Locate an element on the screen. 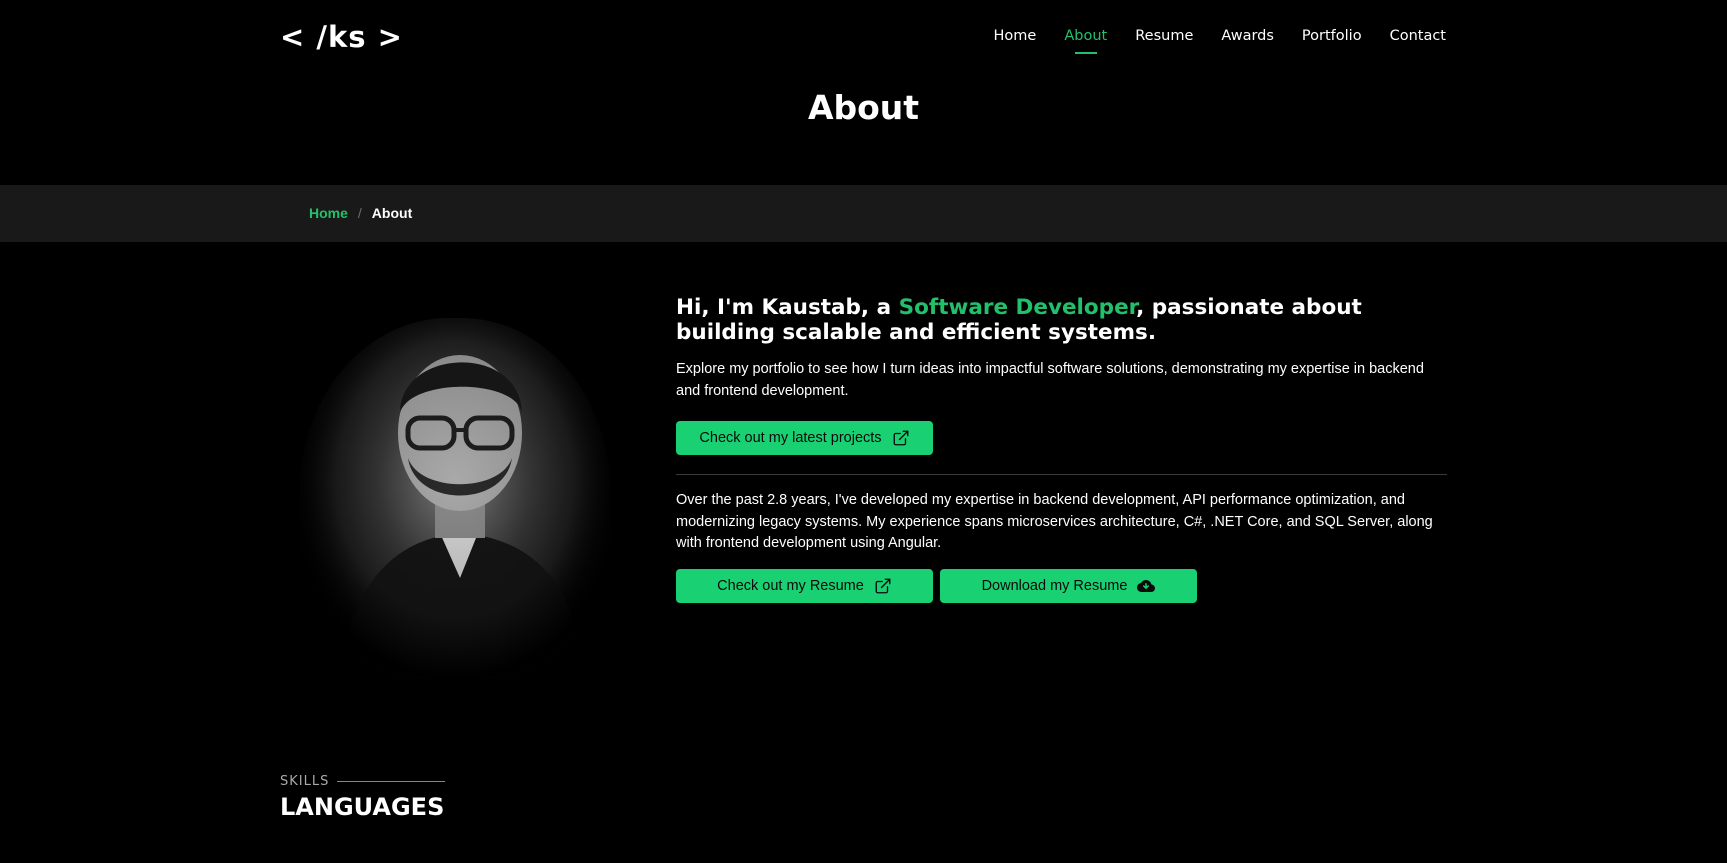  nav-contact: Contact is located at coordinates (1418, 40).